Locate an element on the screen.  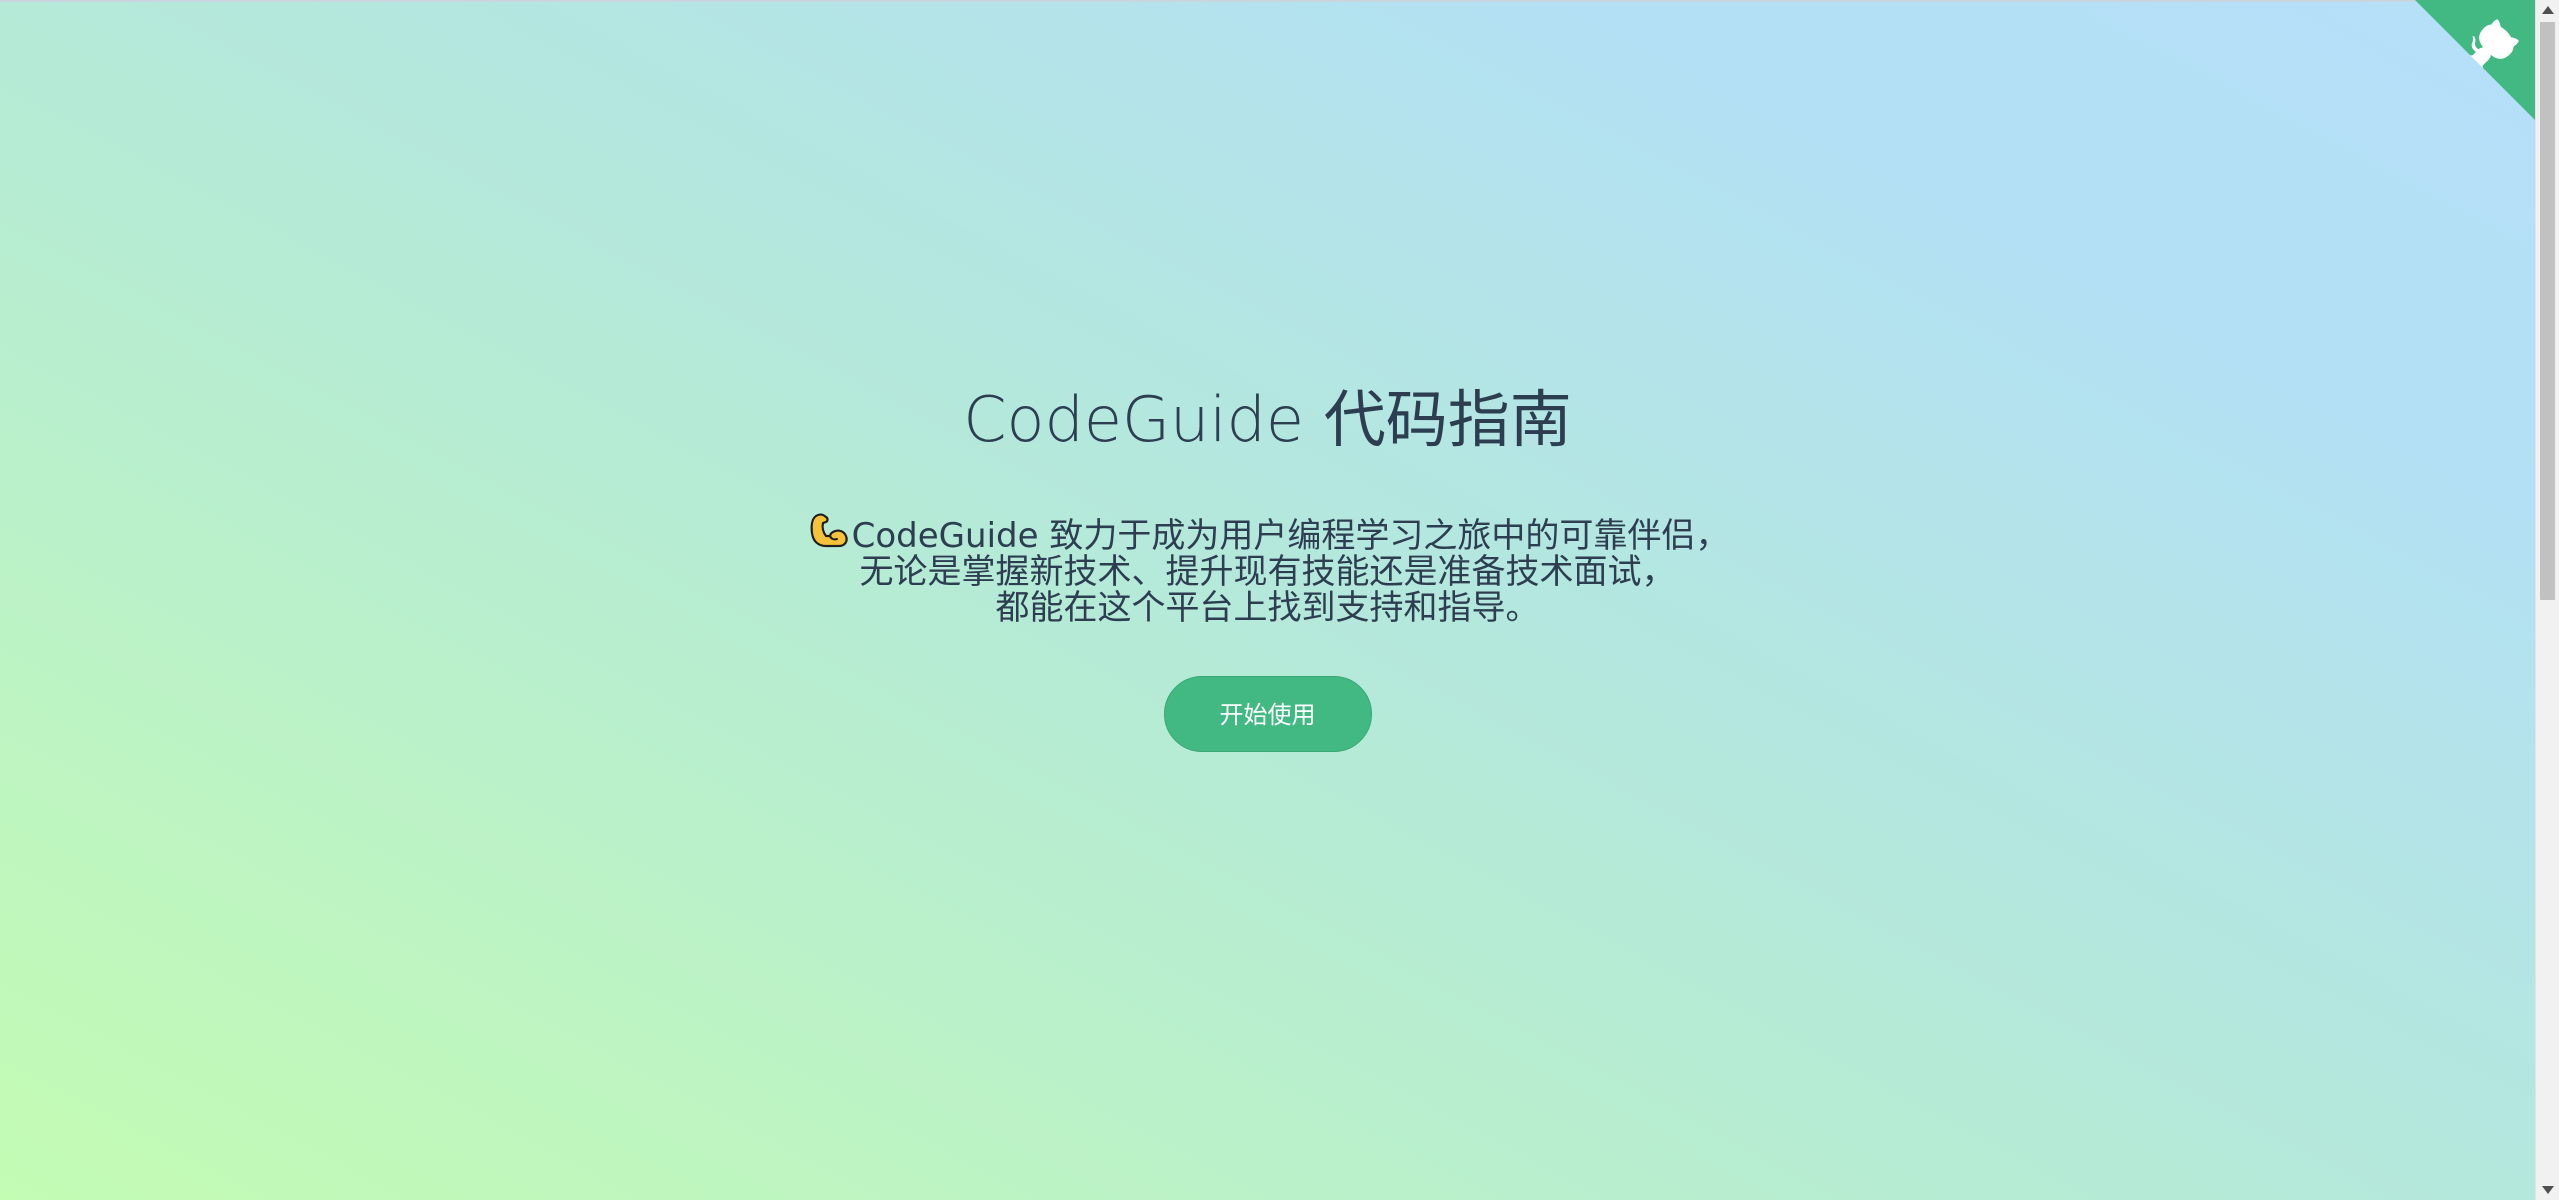
description-line-1: CodeGuide 致力于成为用户编程学习之旅中的可靠伴侣， is located at coordinates (1268, 531).